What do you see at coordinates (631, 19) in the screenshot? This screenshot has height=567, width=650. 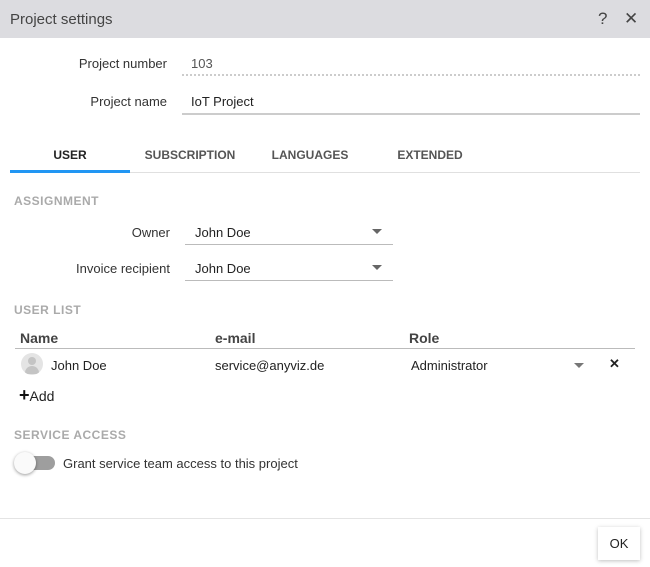 I see `close-icon: ✕` at bounding box center [631, 19].